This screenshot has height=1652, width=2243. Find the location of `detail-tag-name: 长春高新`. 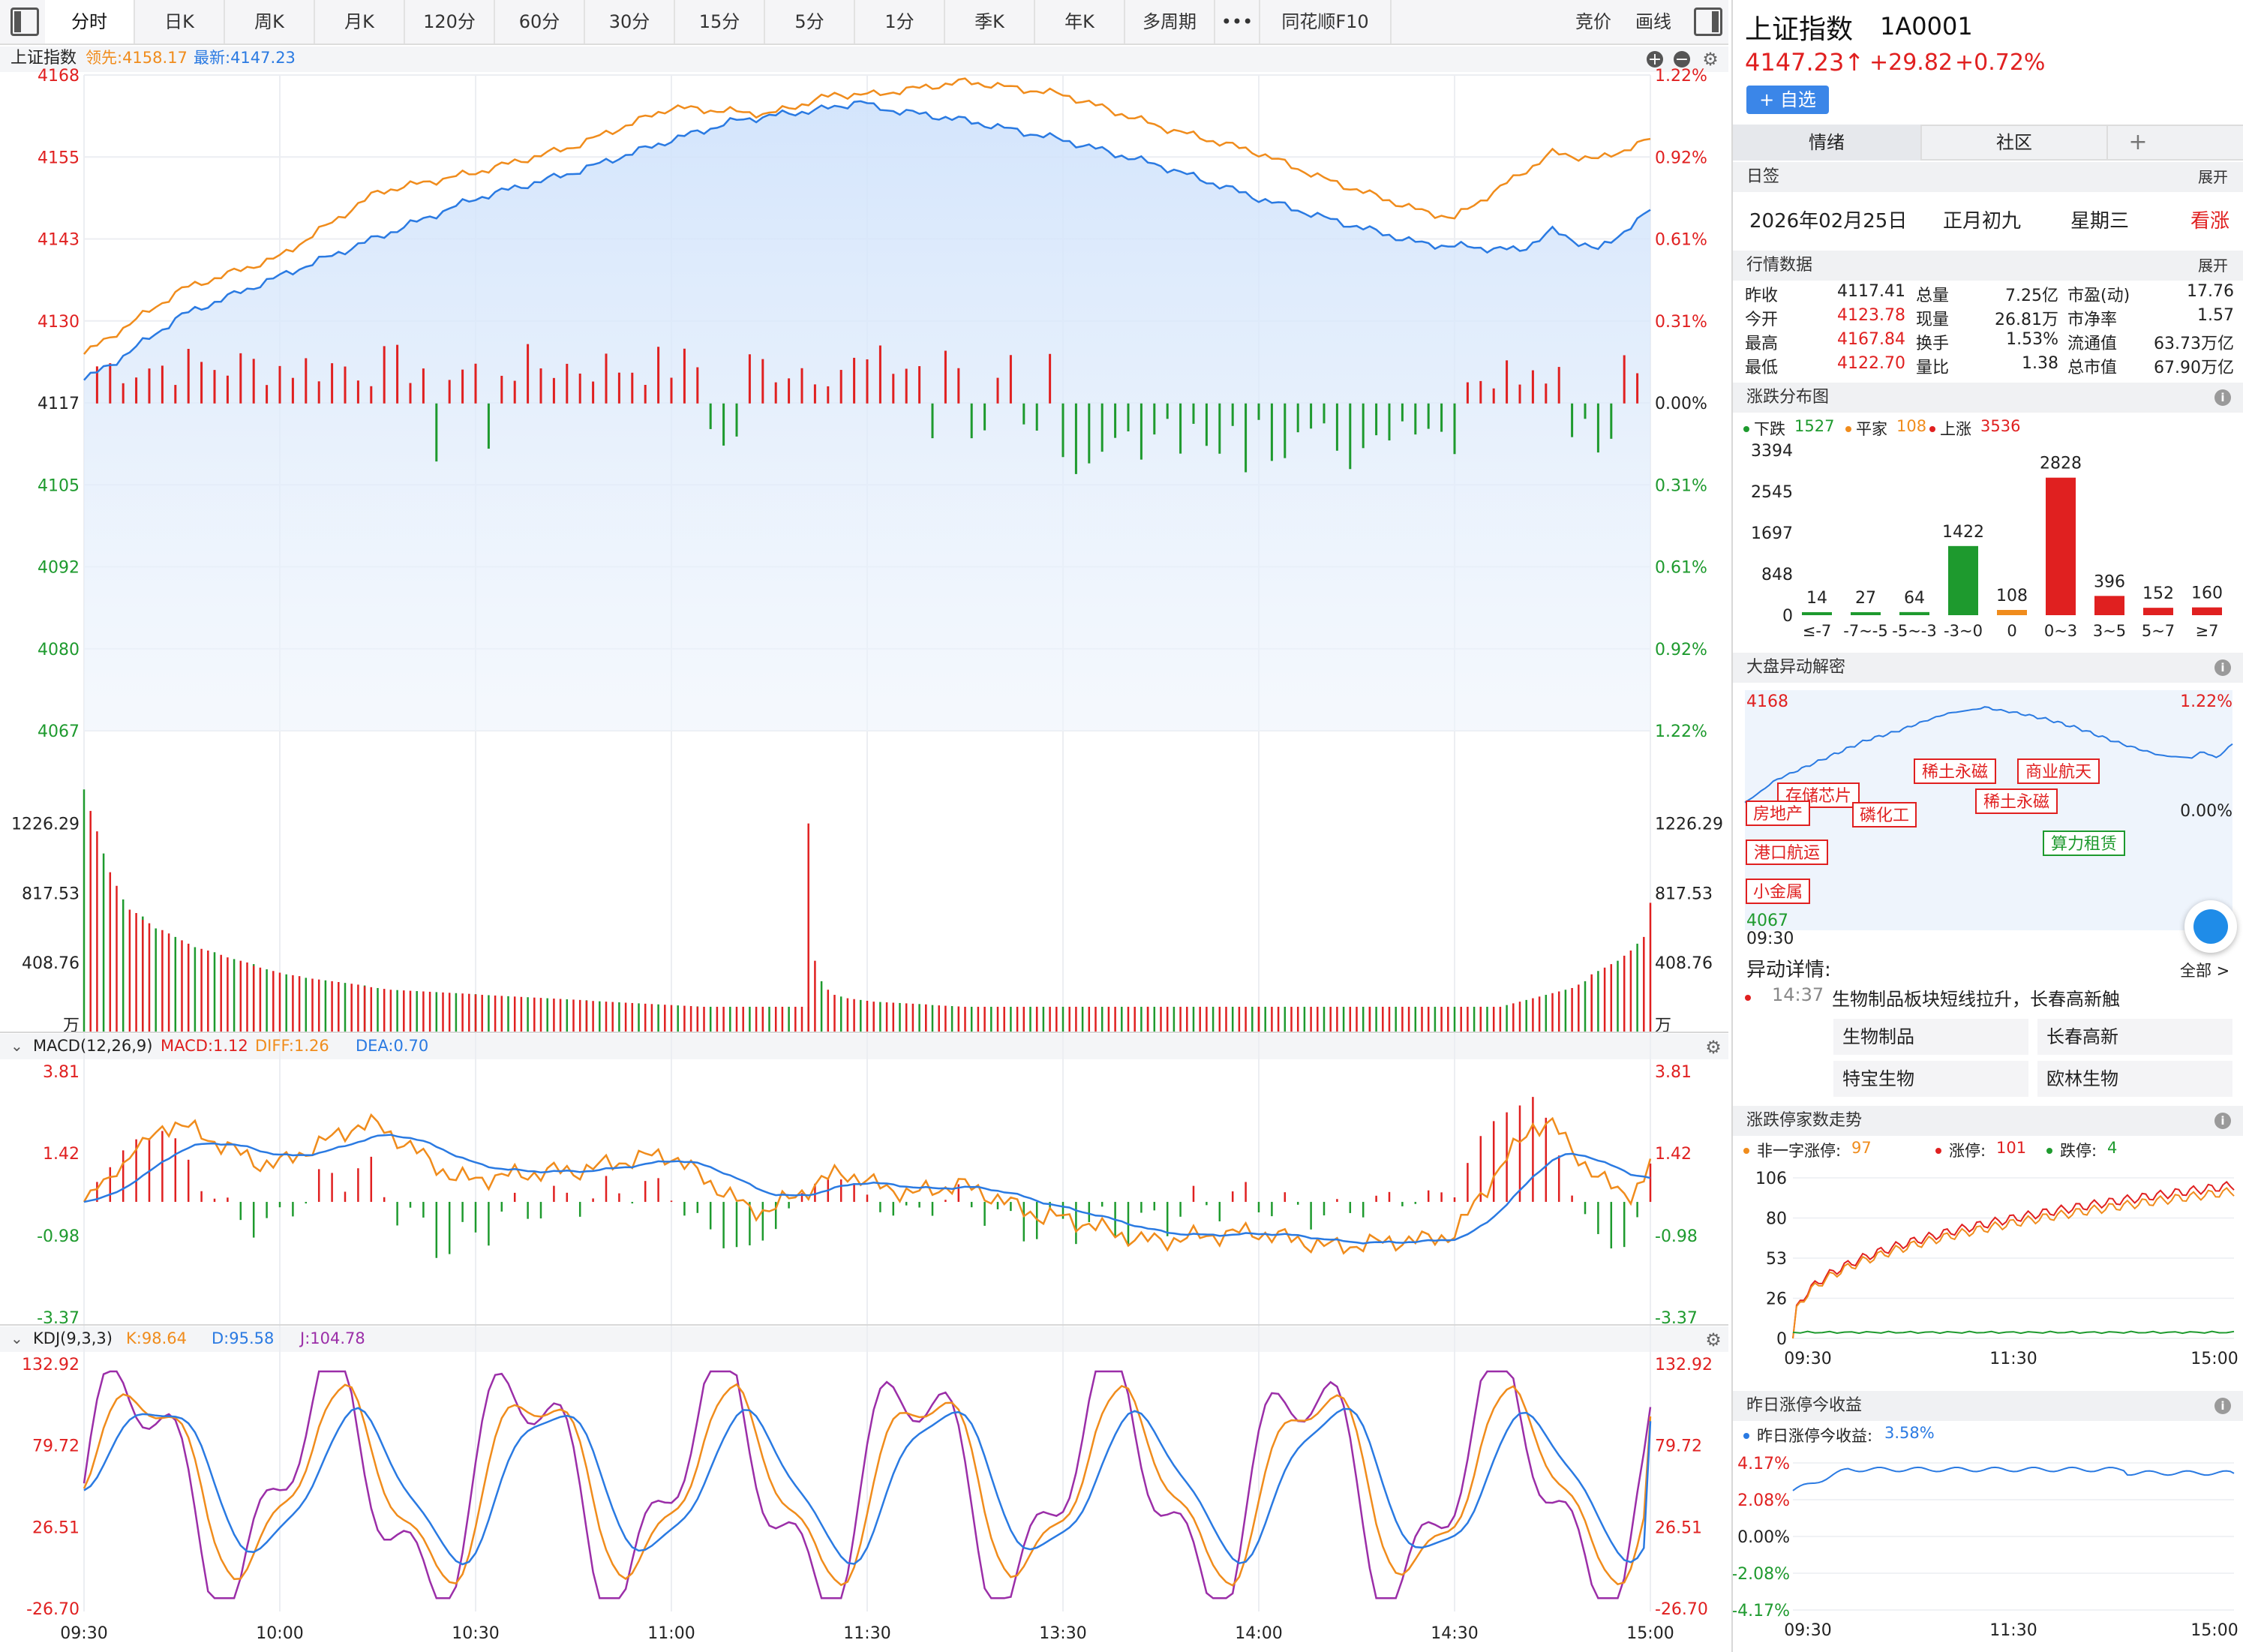

detail-tag-name: 长春高新 is located at coordinates (2082, 1036).